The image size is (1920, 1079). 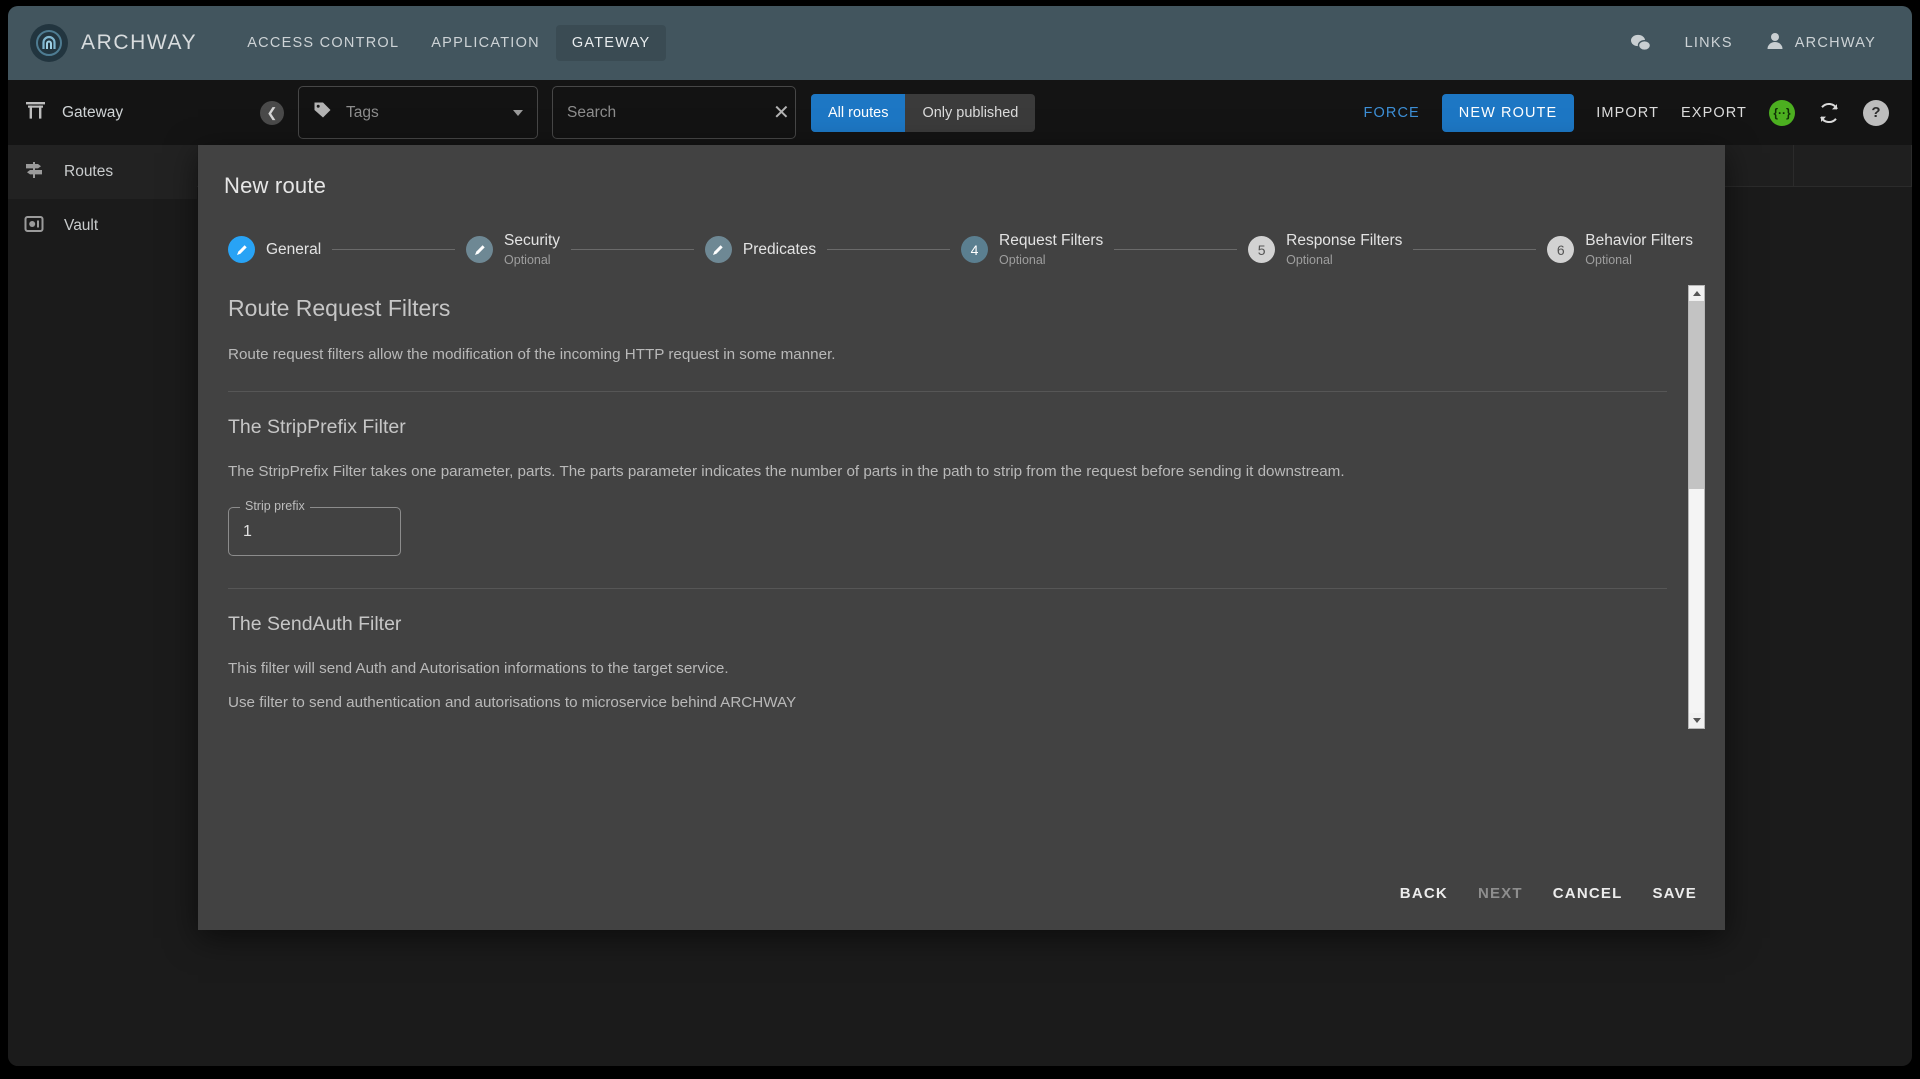 What do you see at coordinates (317, 427) in the screenshot?
I see `strip-prefix-heading: The StripPrefix Filter` at bounding box center [317, 427].